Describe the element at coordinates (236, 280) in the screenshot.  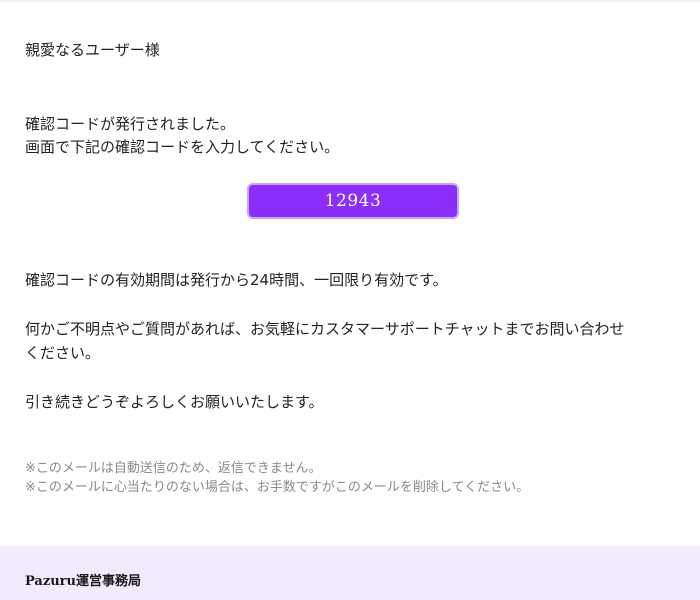
I see `validity-text: 確認コードの有効期間は発行から24時間、一回限り有効です。` at that location.